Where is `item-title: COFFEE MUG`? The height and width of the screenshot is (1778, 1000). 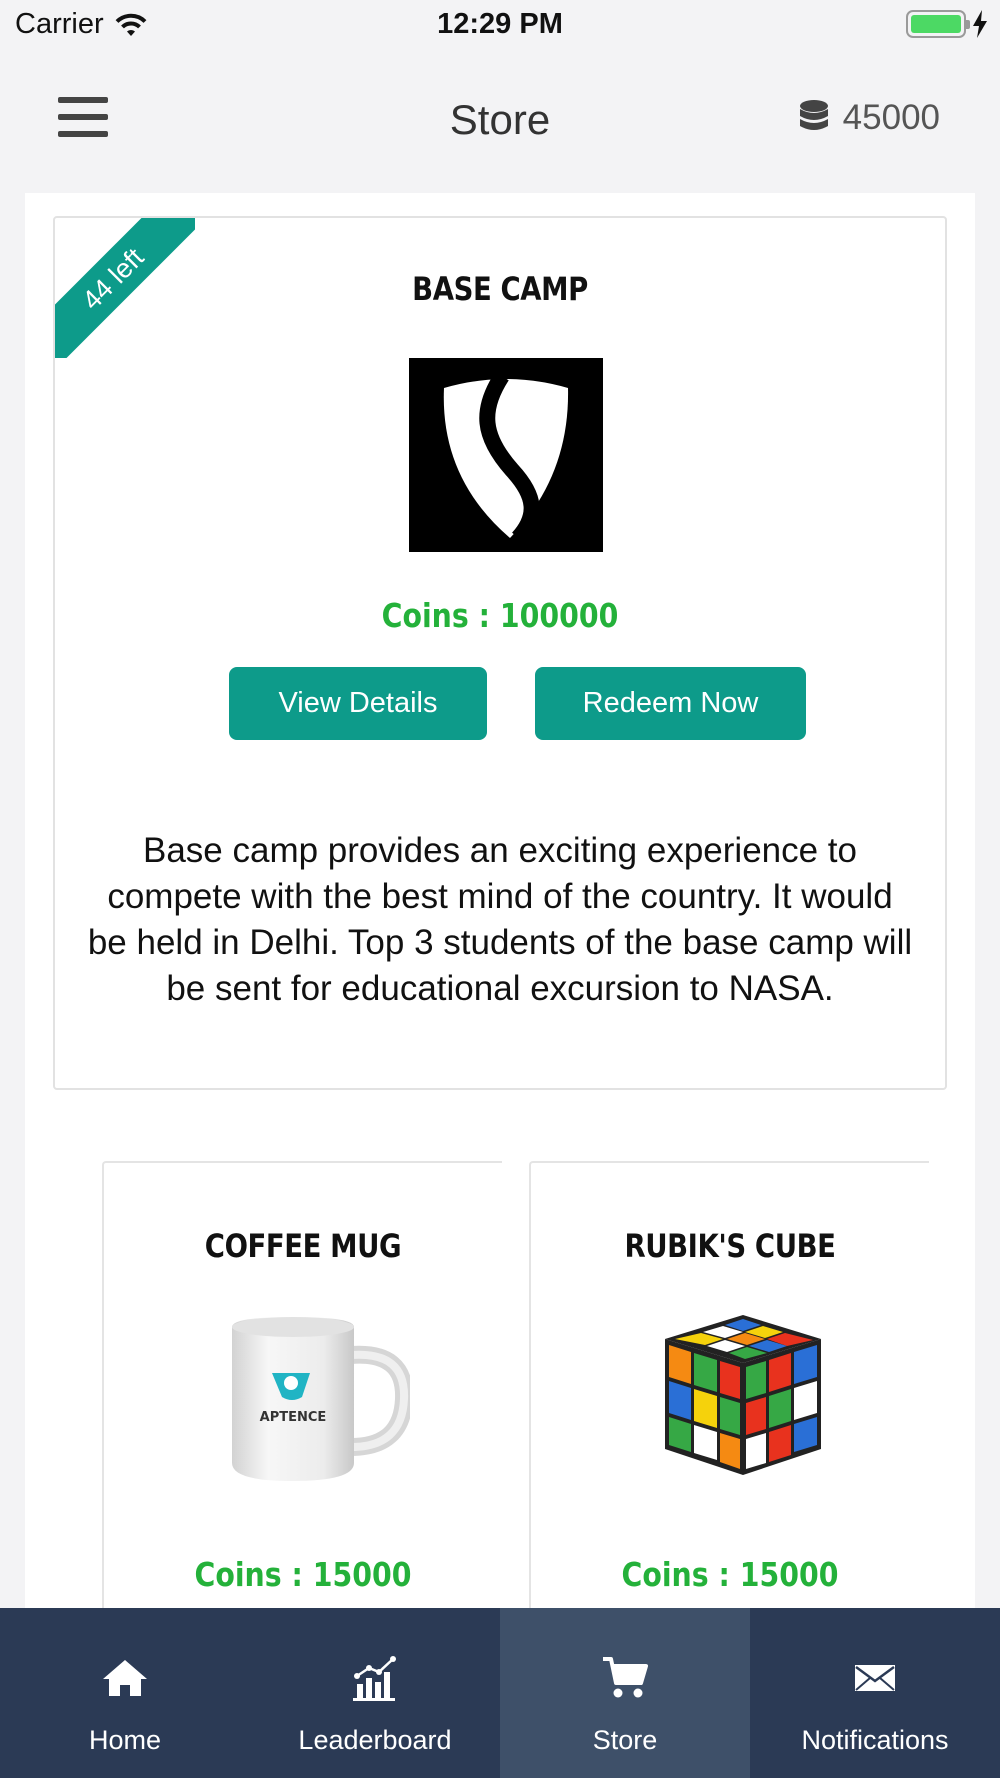
item-title: COFFEE MUG is located at coordinates (303, 1246).